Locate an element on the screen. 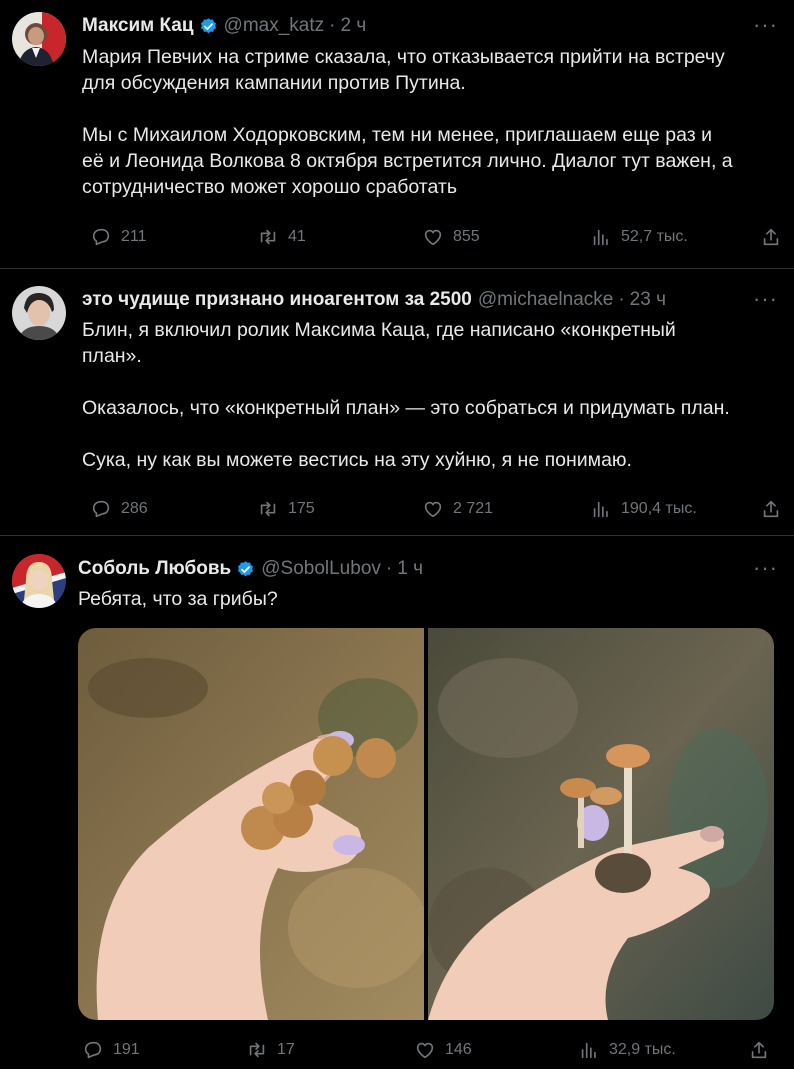  view-count: 32,9 тыс. is located at coordinates (642, 1049).